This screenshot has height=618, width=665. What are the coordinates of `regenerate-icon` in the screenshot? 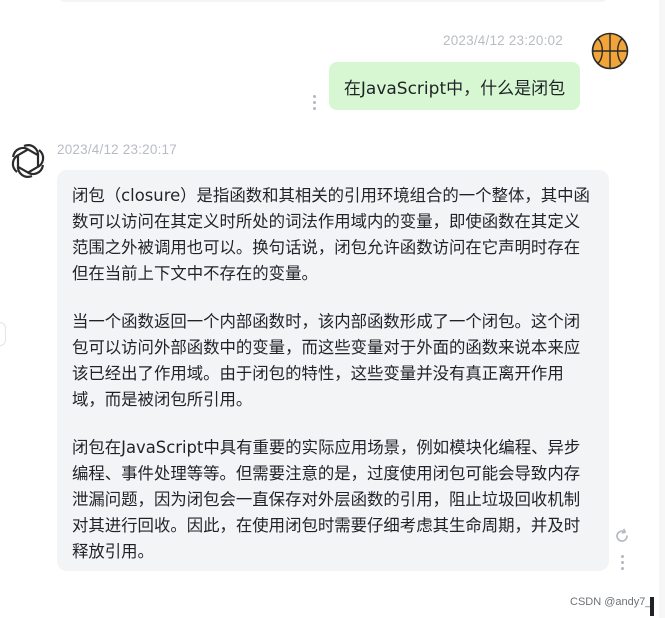 It's located at (622, 536).